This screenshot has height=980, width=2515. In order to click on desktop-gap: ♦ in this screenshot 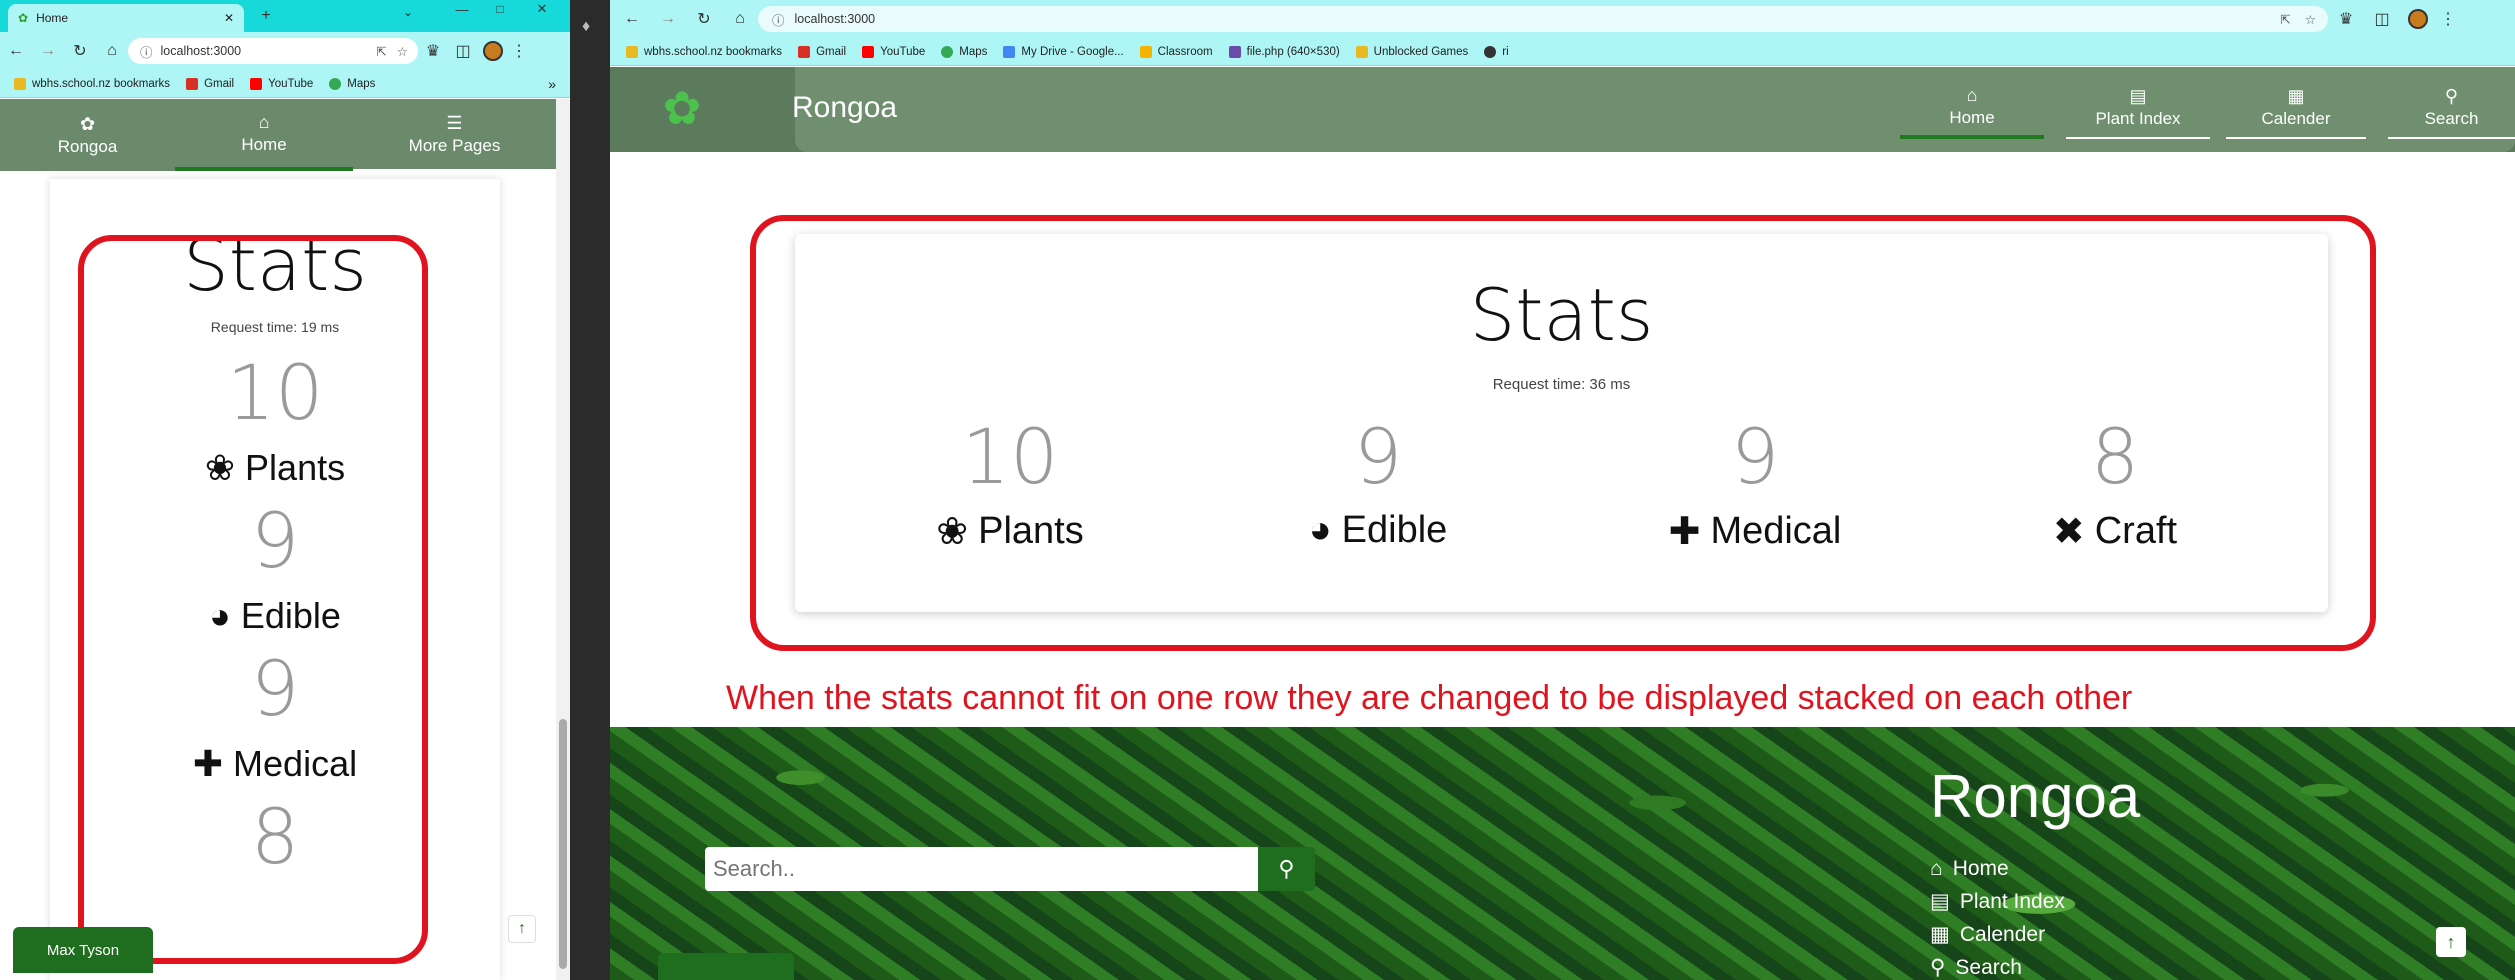, I will do `click(590, 490)`.